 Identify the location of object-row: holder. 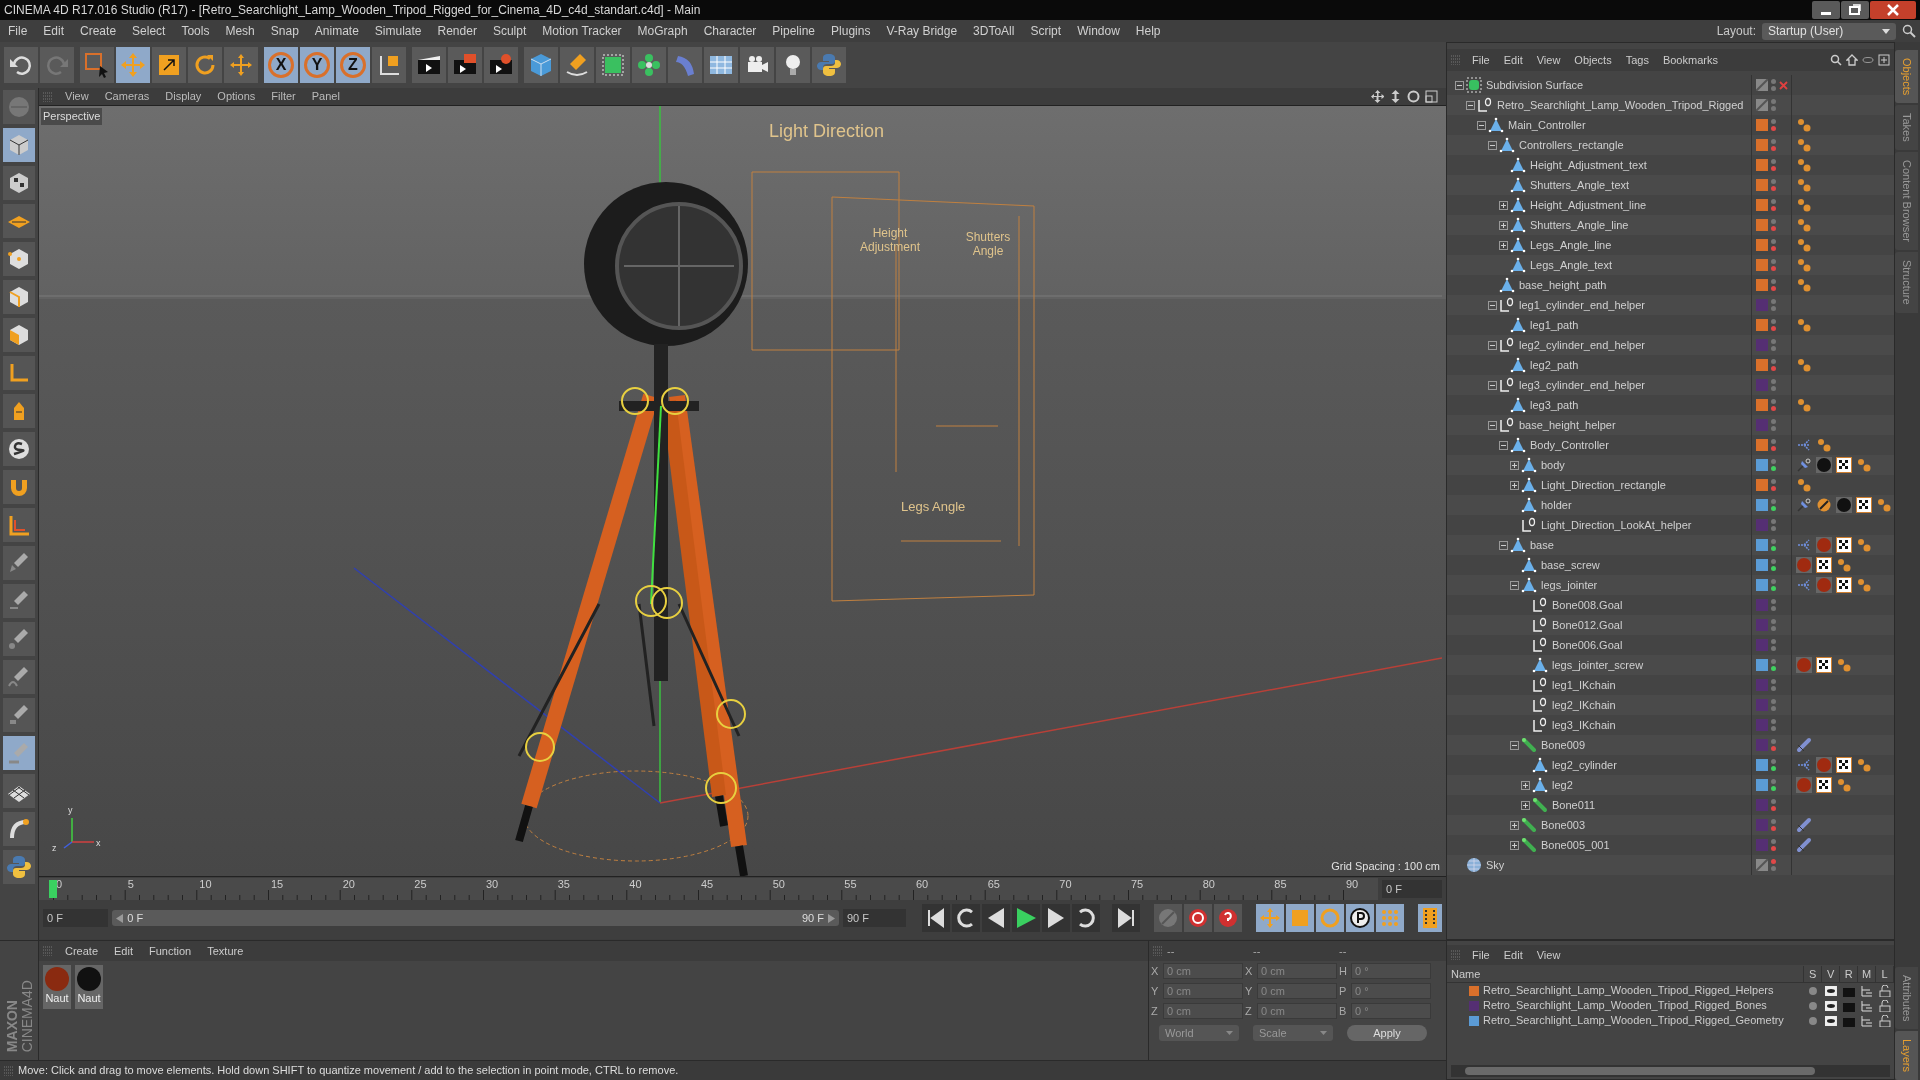
(1670, 505).